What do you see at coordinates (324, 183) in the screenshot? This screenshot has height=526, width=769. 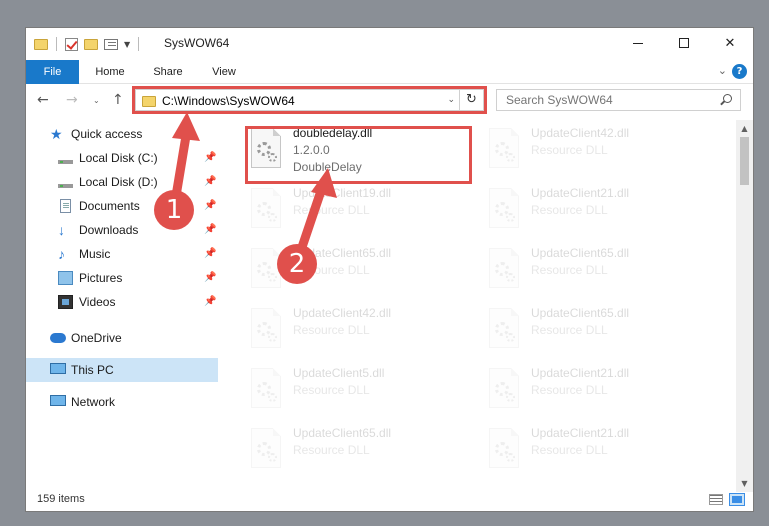 I see `arrow-2-head` at bounding box center [324, 183].